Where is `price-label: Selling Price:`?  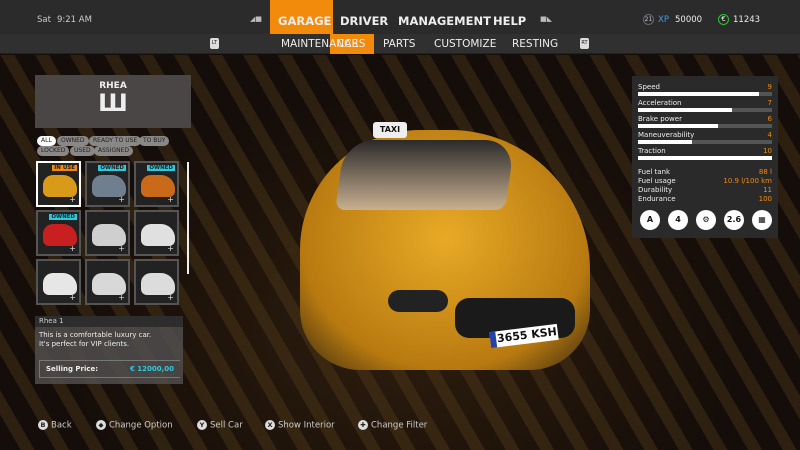
price-label: Selling Price: is located at coordinates (72, 369).